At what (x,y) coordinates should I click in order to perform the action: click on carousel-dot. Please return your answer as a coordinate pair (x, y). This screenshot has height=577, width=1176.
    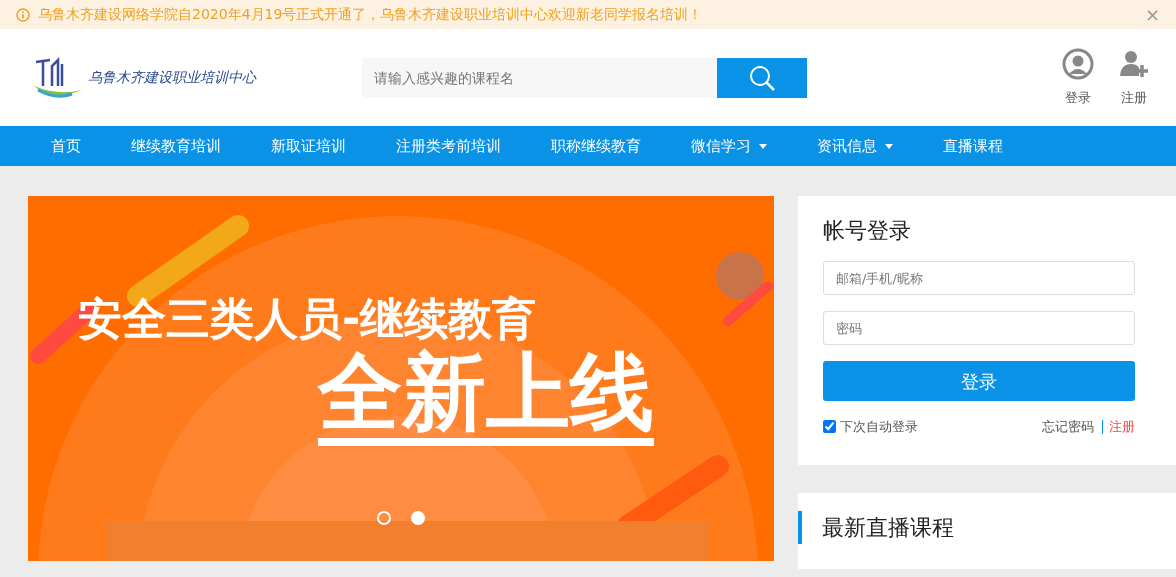
    Looking at the image, I should click on (384, 518).